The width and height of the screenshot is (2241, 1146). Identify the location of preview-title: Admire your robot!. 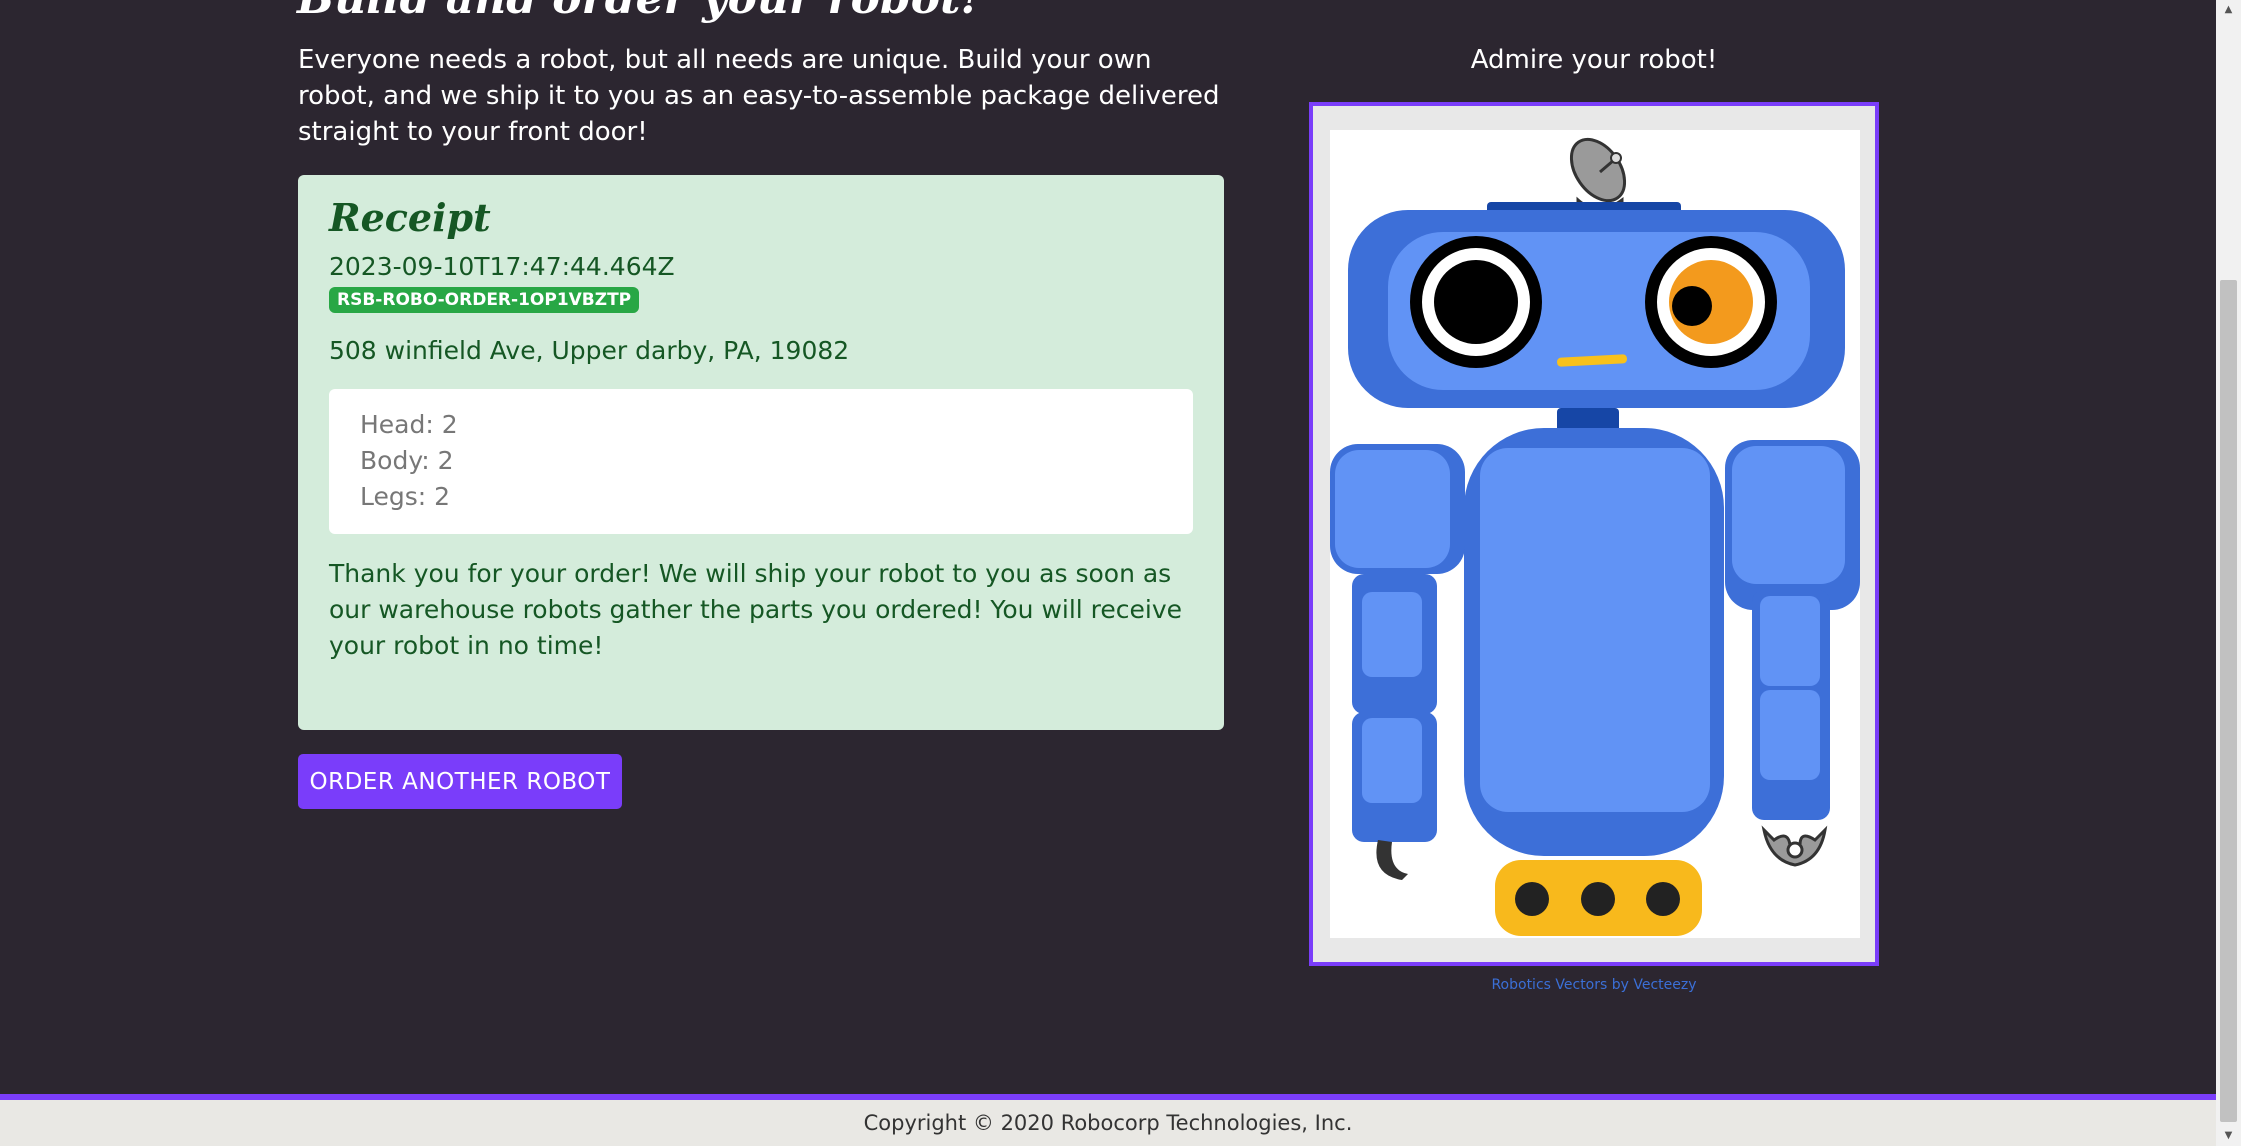
(1594, 60).